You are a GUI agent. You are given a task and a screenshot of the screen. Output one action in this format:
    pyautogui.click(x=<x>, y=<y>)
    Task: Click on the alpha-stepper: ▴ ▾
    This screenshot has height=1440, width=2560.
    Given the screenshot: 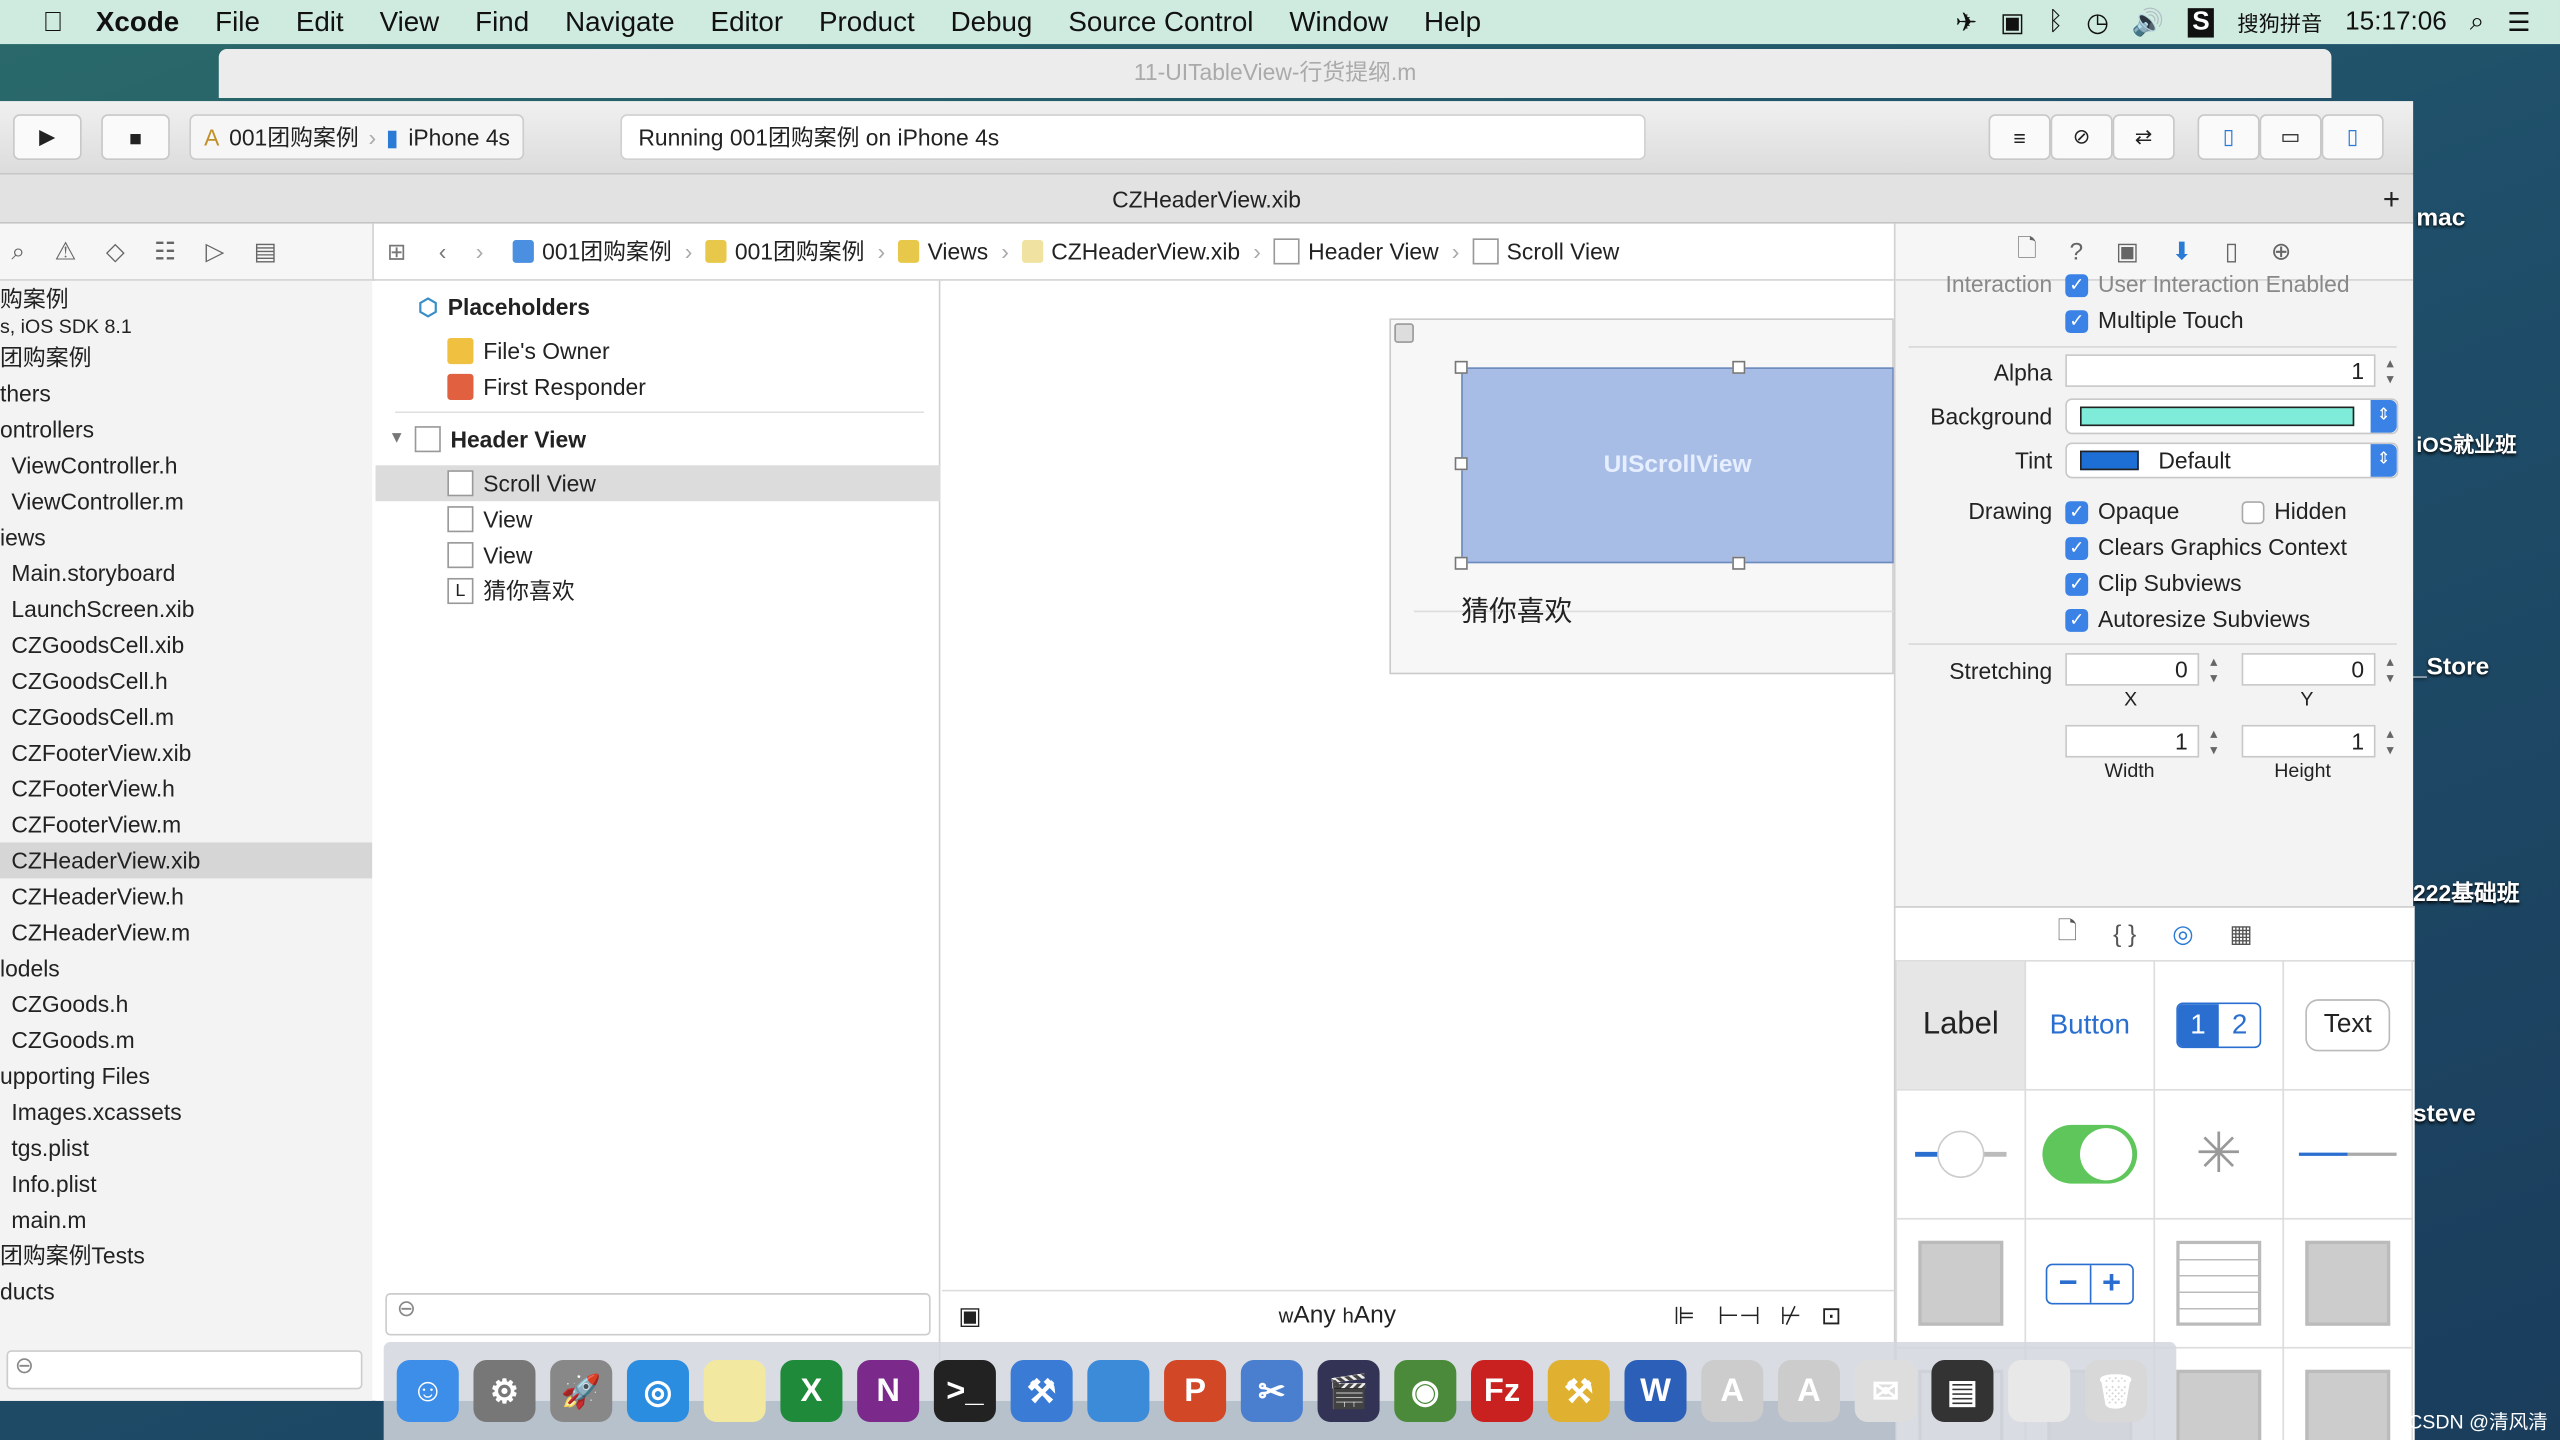 What is the action you would take?
    pyautogui.click(x=2390, y=370)
    